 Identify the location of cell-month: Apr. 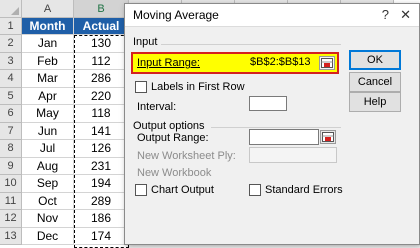
(48, 96).